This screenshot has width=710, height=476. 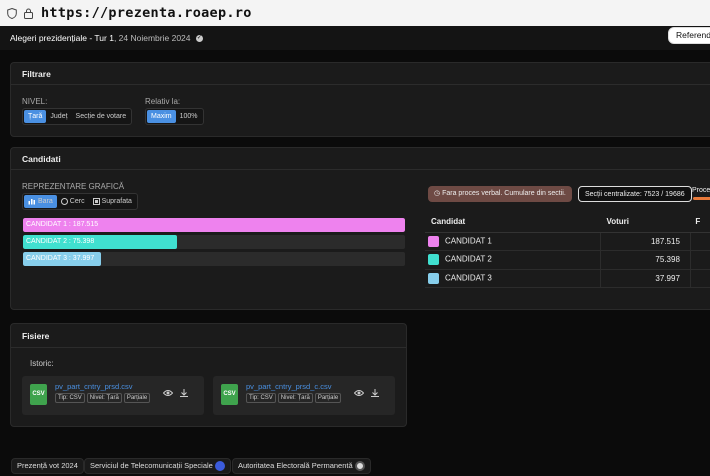 What do you see at coordinates (42, 363) in the screenshot?
I see `history-label: Istoric:` at bounding box center [42, 363].